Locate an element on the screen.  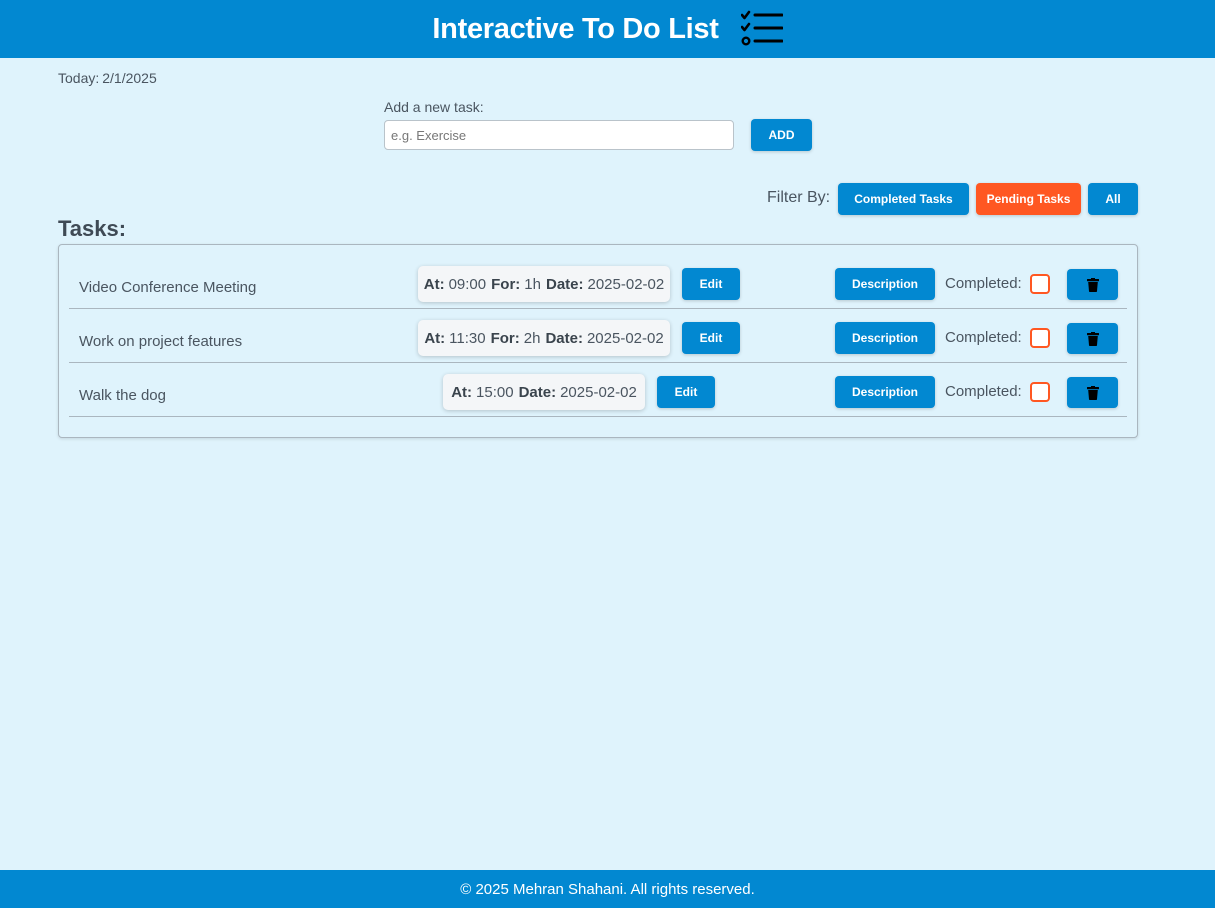
filter-label: Filter By: is located at coordinates (799, 197).